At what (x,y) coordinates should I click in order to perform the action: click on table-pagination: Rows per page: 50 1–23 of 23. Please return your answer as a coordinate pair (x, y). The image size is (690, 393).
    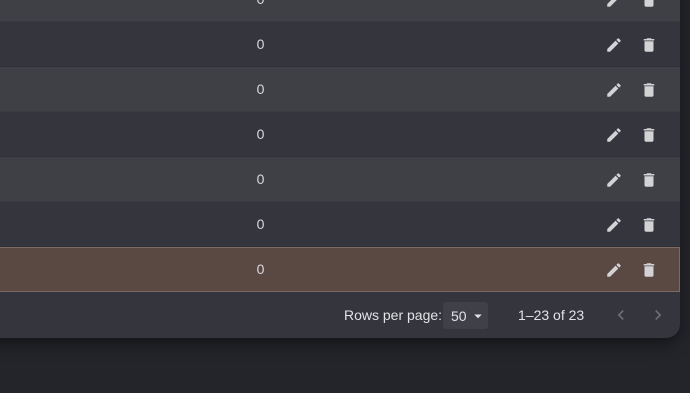
    Looking at the image, I should click on (340, 315).